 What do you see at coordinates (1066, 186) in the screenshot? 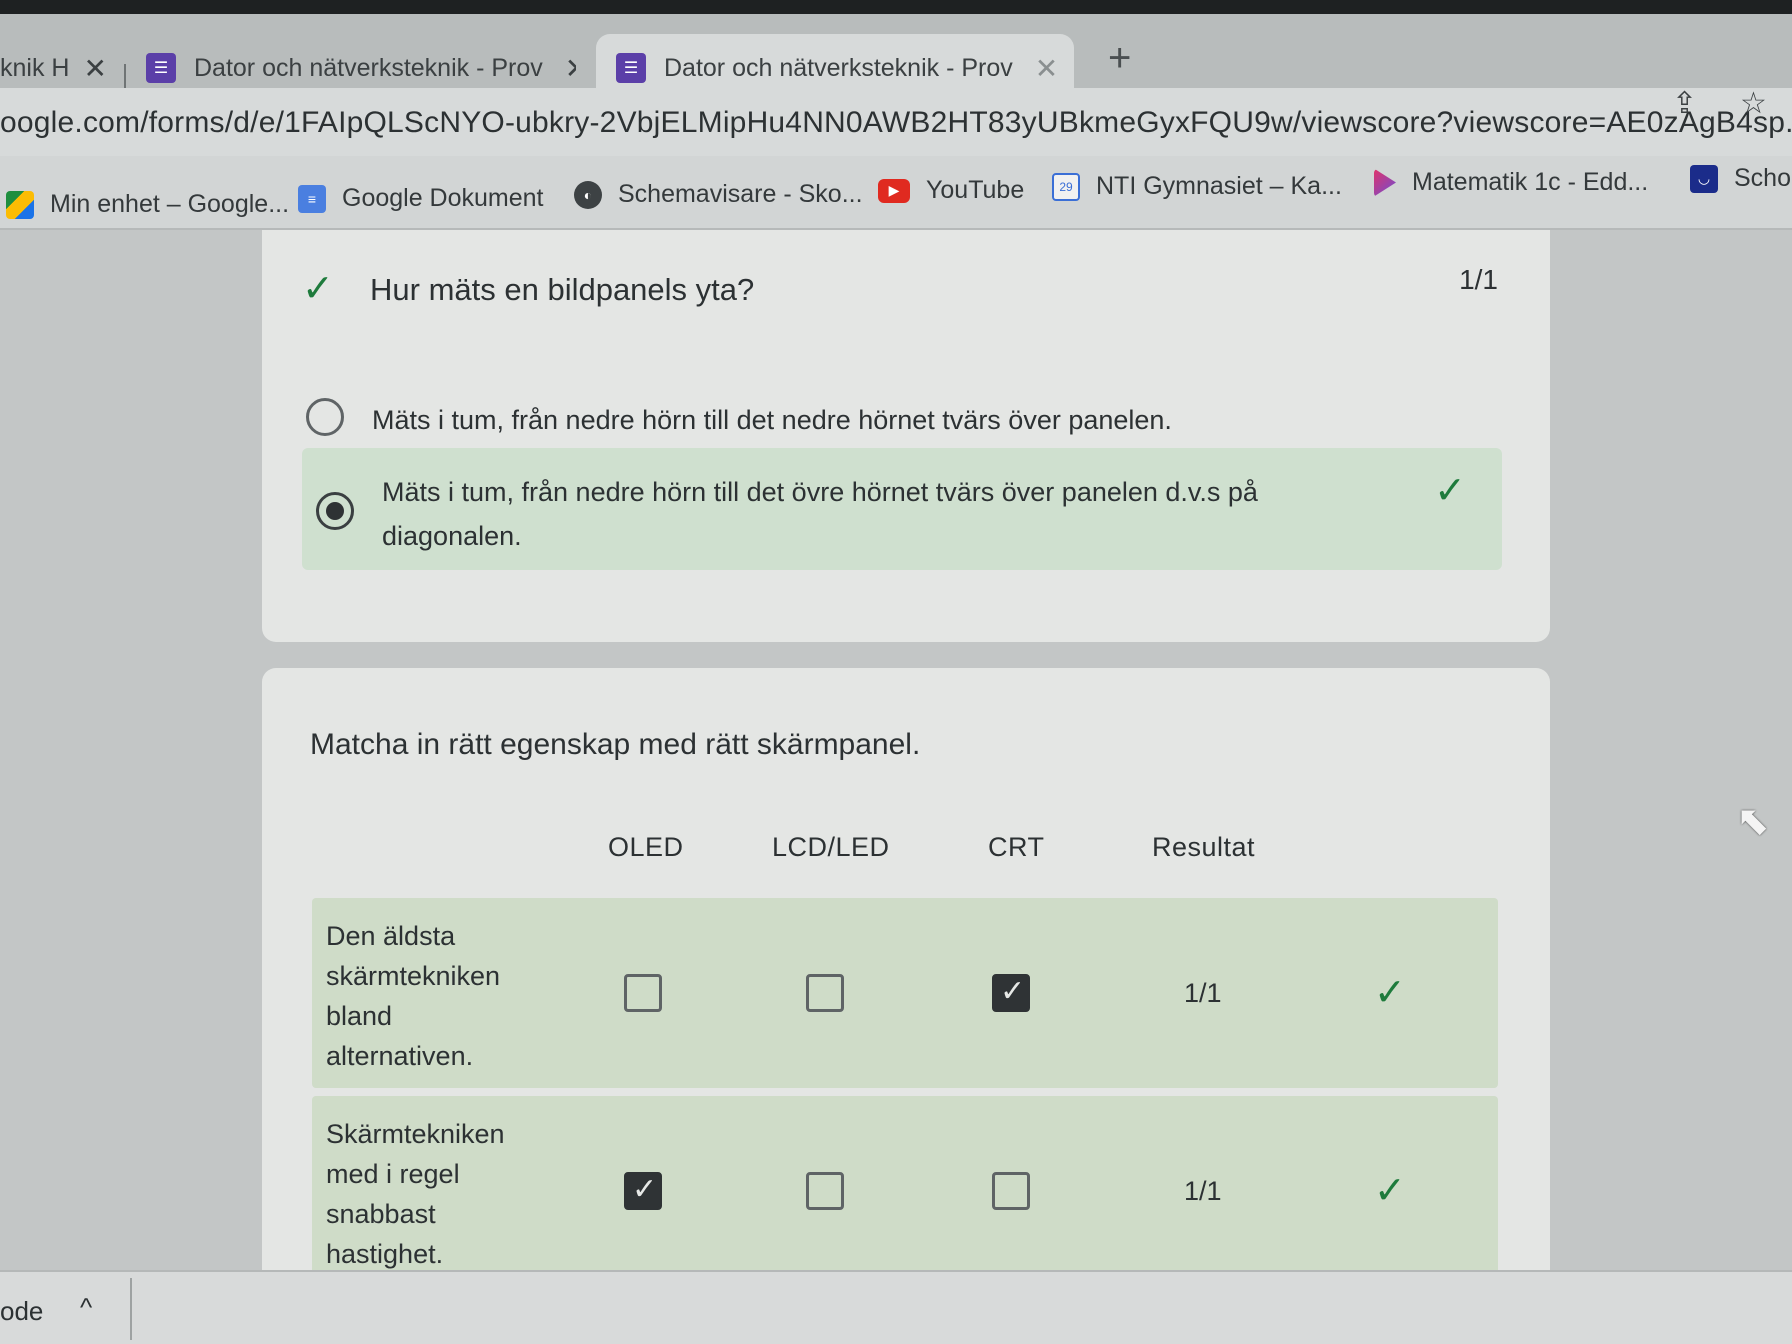
I see `calendar-icon: 29` at bounding box center [1066, 186].